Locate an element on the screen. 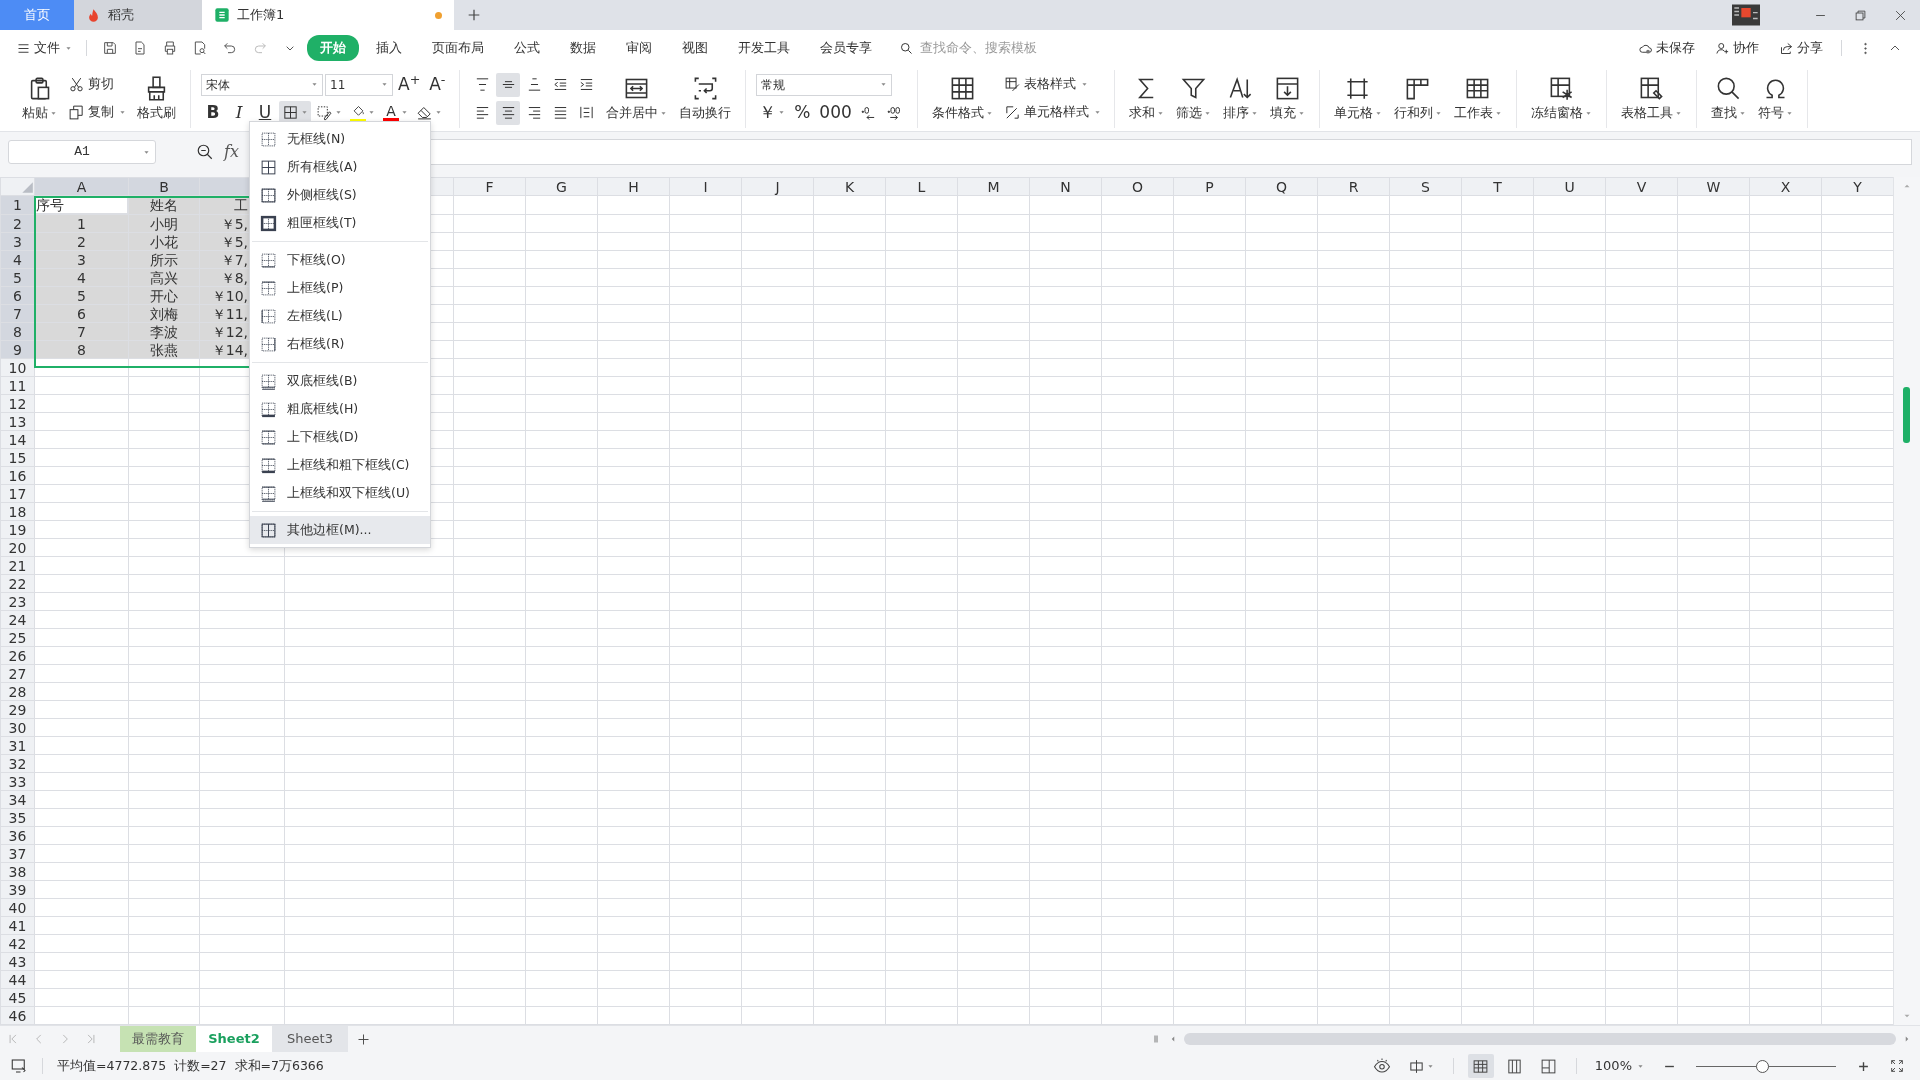 The width and height of the screenshot is (1920, 1080). toolbar-button: 剪切 is located at coordinates (91, 84).